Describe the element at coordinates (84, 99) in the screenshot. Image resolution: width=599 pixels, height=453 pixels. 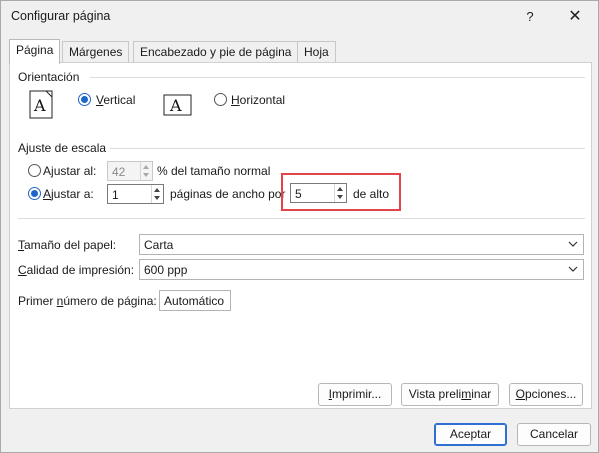
I see `orientation-vertical-radio` at that location.